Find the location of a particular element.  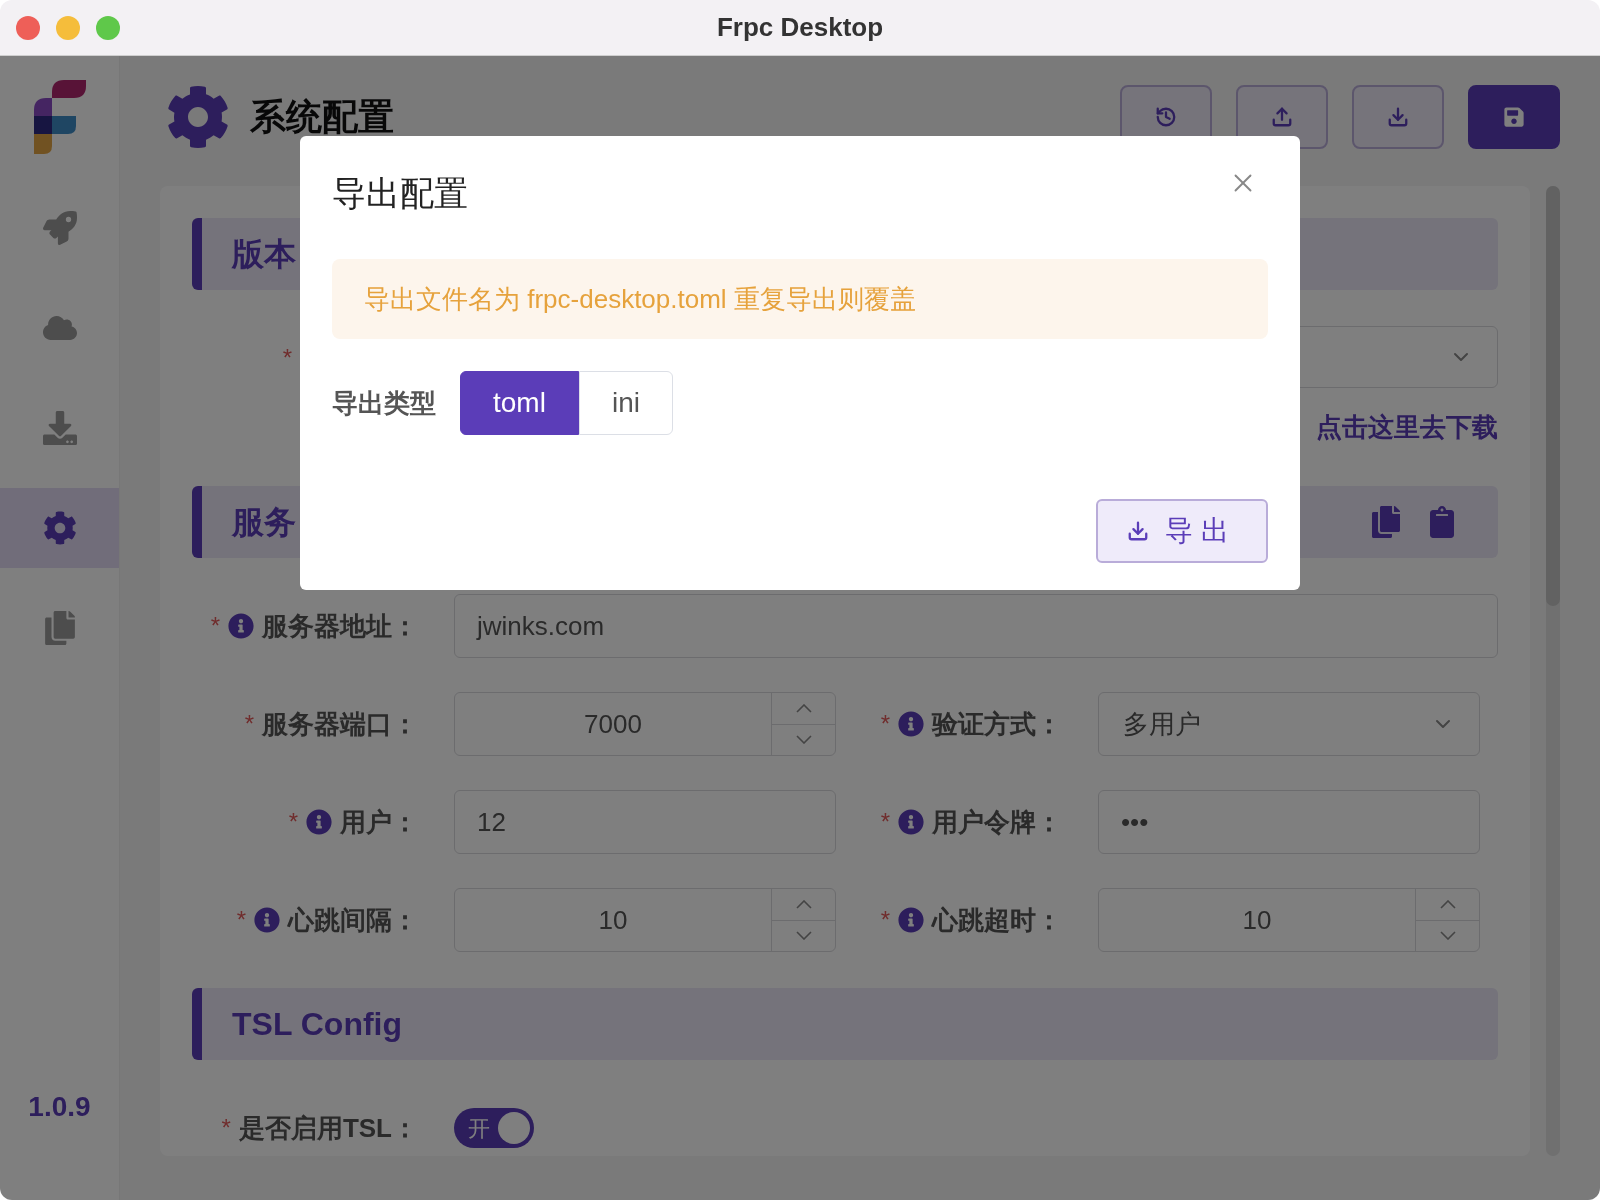

section-title: 服务 is located at coordinates (264, 522).